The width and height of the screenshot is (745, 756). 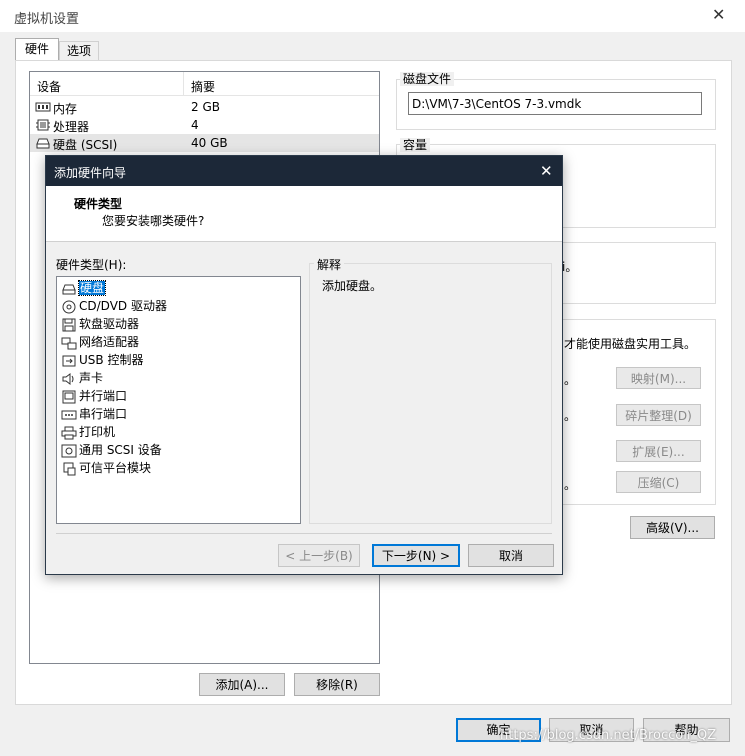 What do you see at coordinates (304, 171) in the screenshot?
I see `wizard-title-bar: 添加硬件向导 ✕` at bounding box center [304, 171].